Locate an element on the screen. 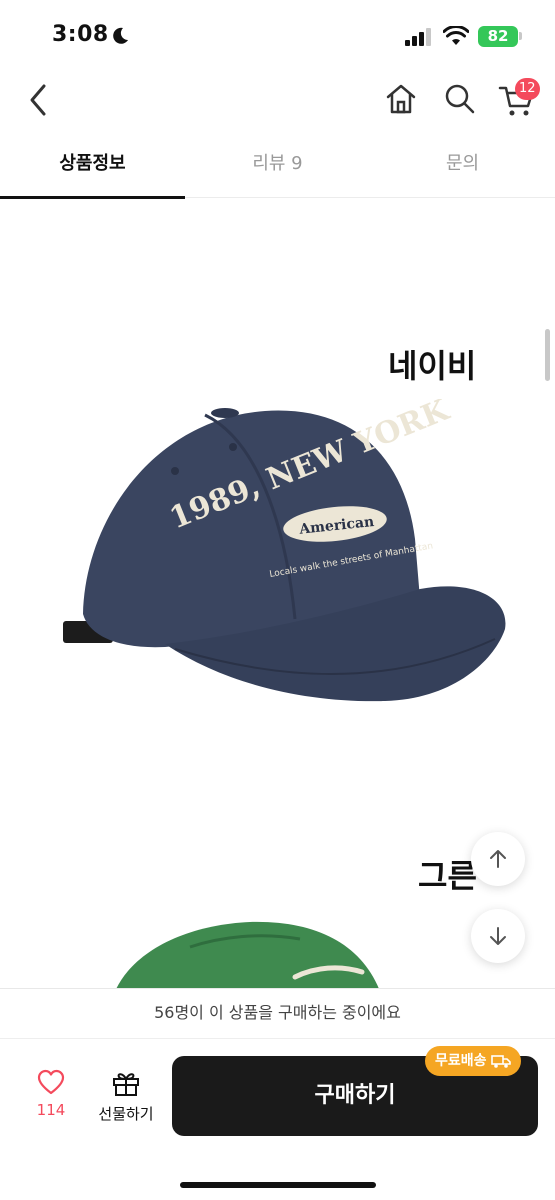  scrollbar is located at coordinates (547, 355).